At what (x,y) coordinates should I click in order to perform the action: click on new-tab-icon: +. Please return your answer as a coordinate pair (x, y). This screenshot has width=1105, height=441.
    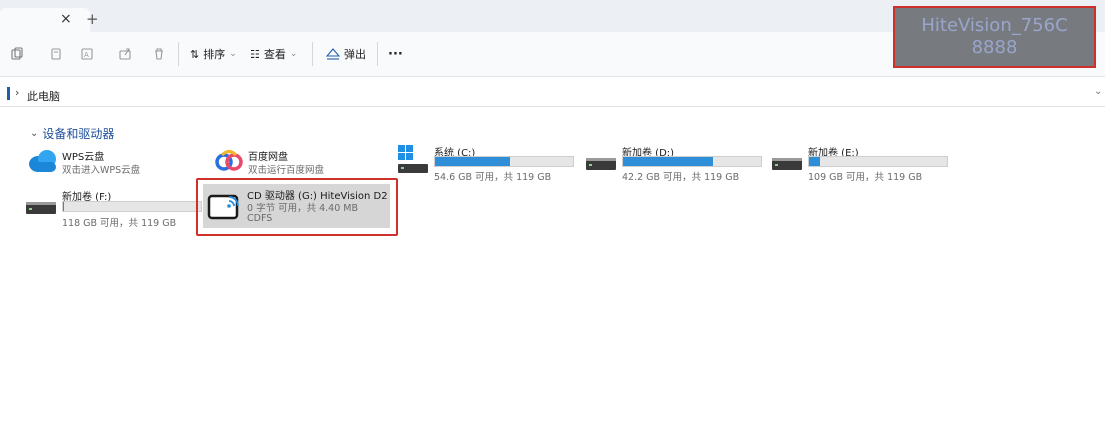
    Looking at the image, I should click on (92, 19).